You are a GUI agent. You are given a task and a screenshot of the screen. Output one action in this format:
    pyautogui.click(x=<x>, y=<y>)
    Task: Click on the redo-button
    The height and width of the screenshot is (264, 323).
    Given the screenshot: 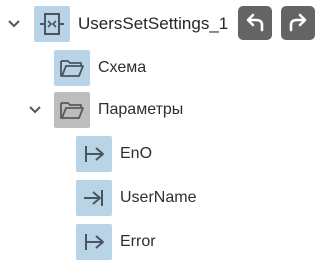 What is the action you would take?
    pyautogui.click(x=298, y=23)
    